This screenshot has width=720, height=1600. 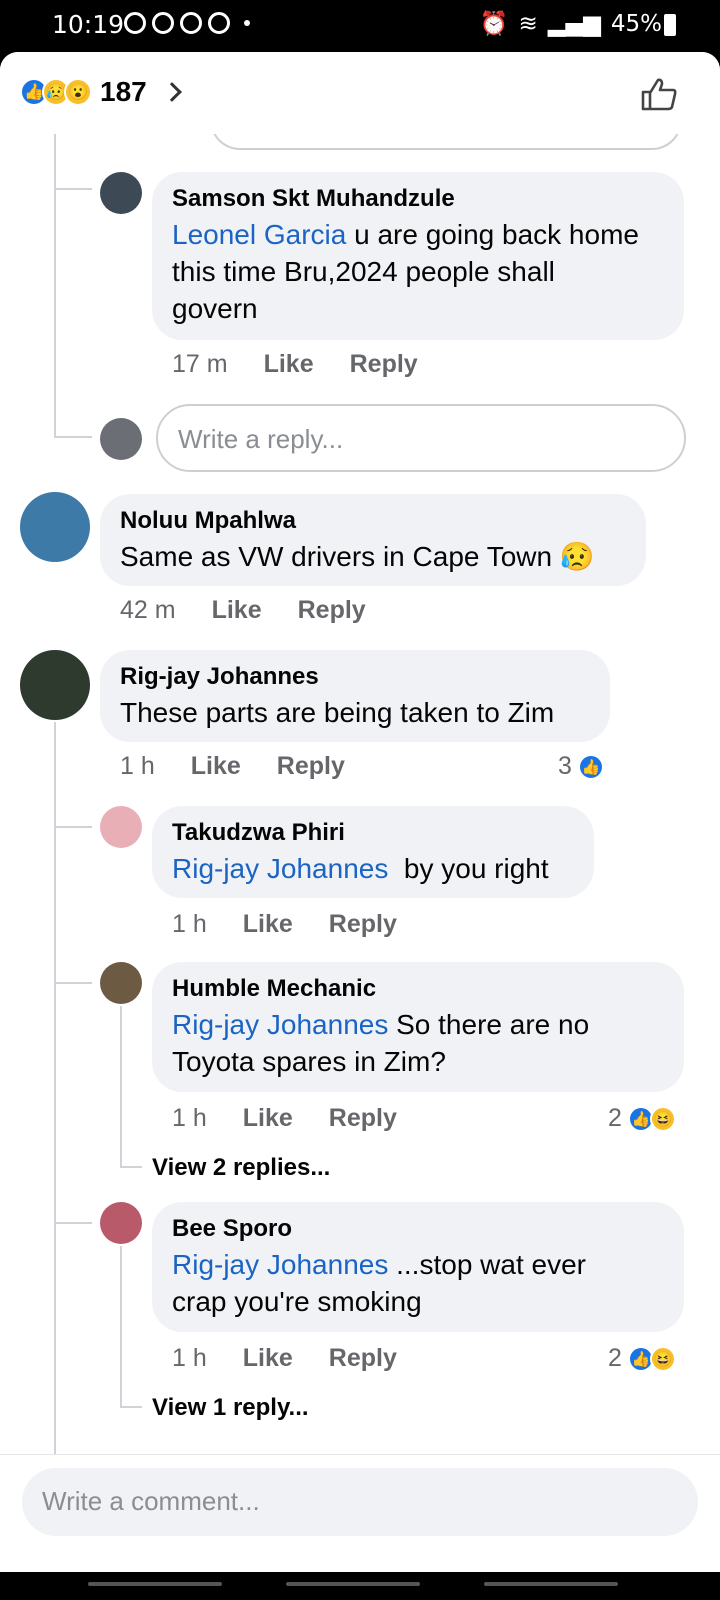 I want to click on comment-meta: 17 m Like Reply, so click(x=295, y=364).